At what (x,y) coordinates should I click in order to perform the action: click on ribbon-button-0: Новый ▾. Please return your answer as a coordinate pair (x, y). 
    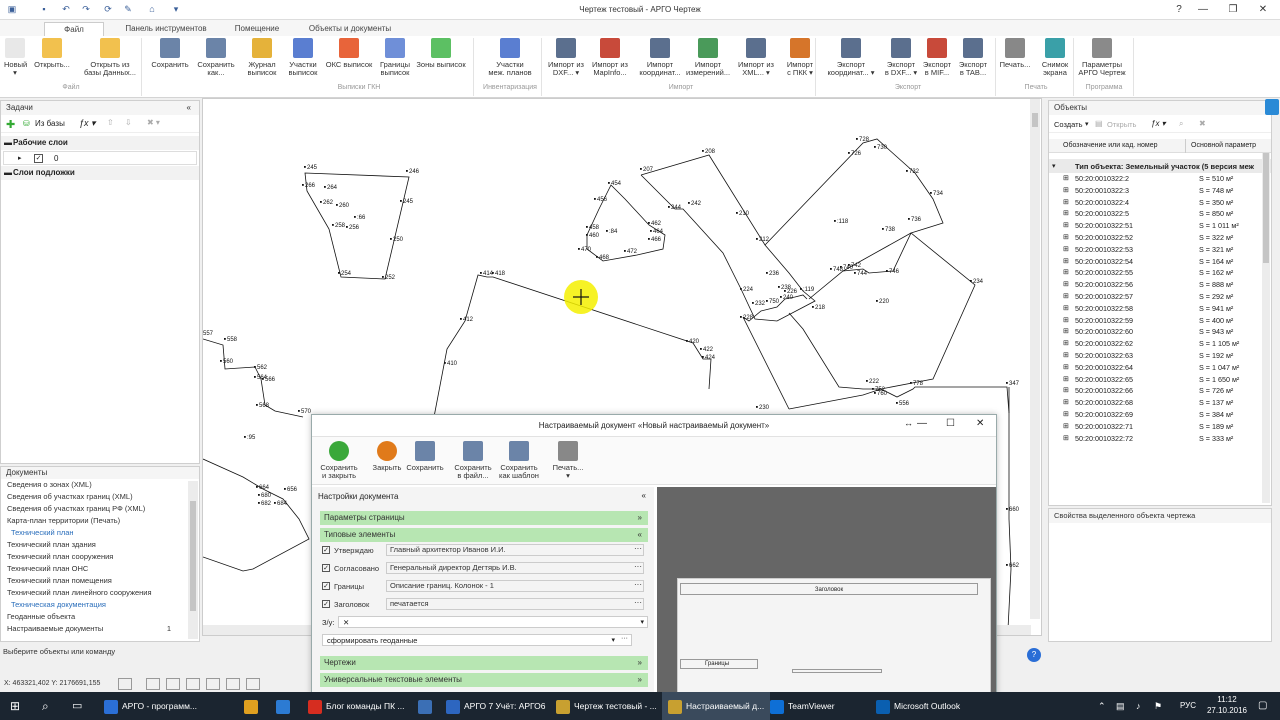
    Looking at the image, I should click on (15, 57).